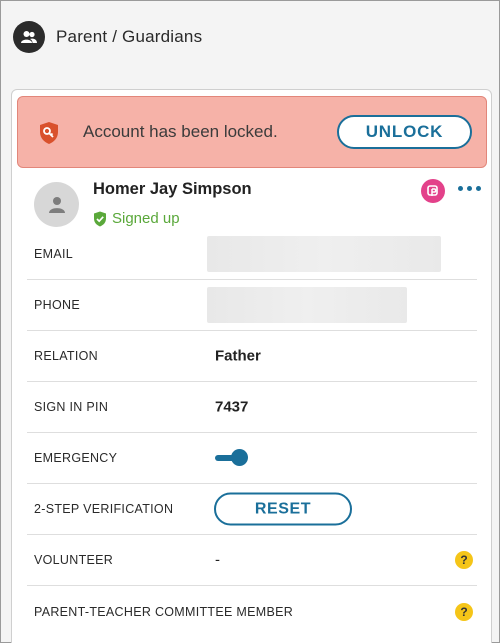  I want to click on locked-shield-icon, so click(49, 133).